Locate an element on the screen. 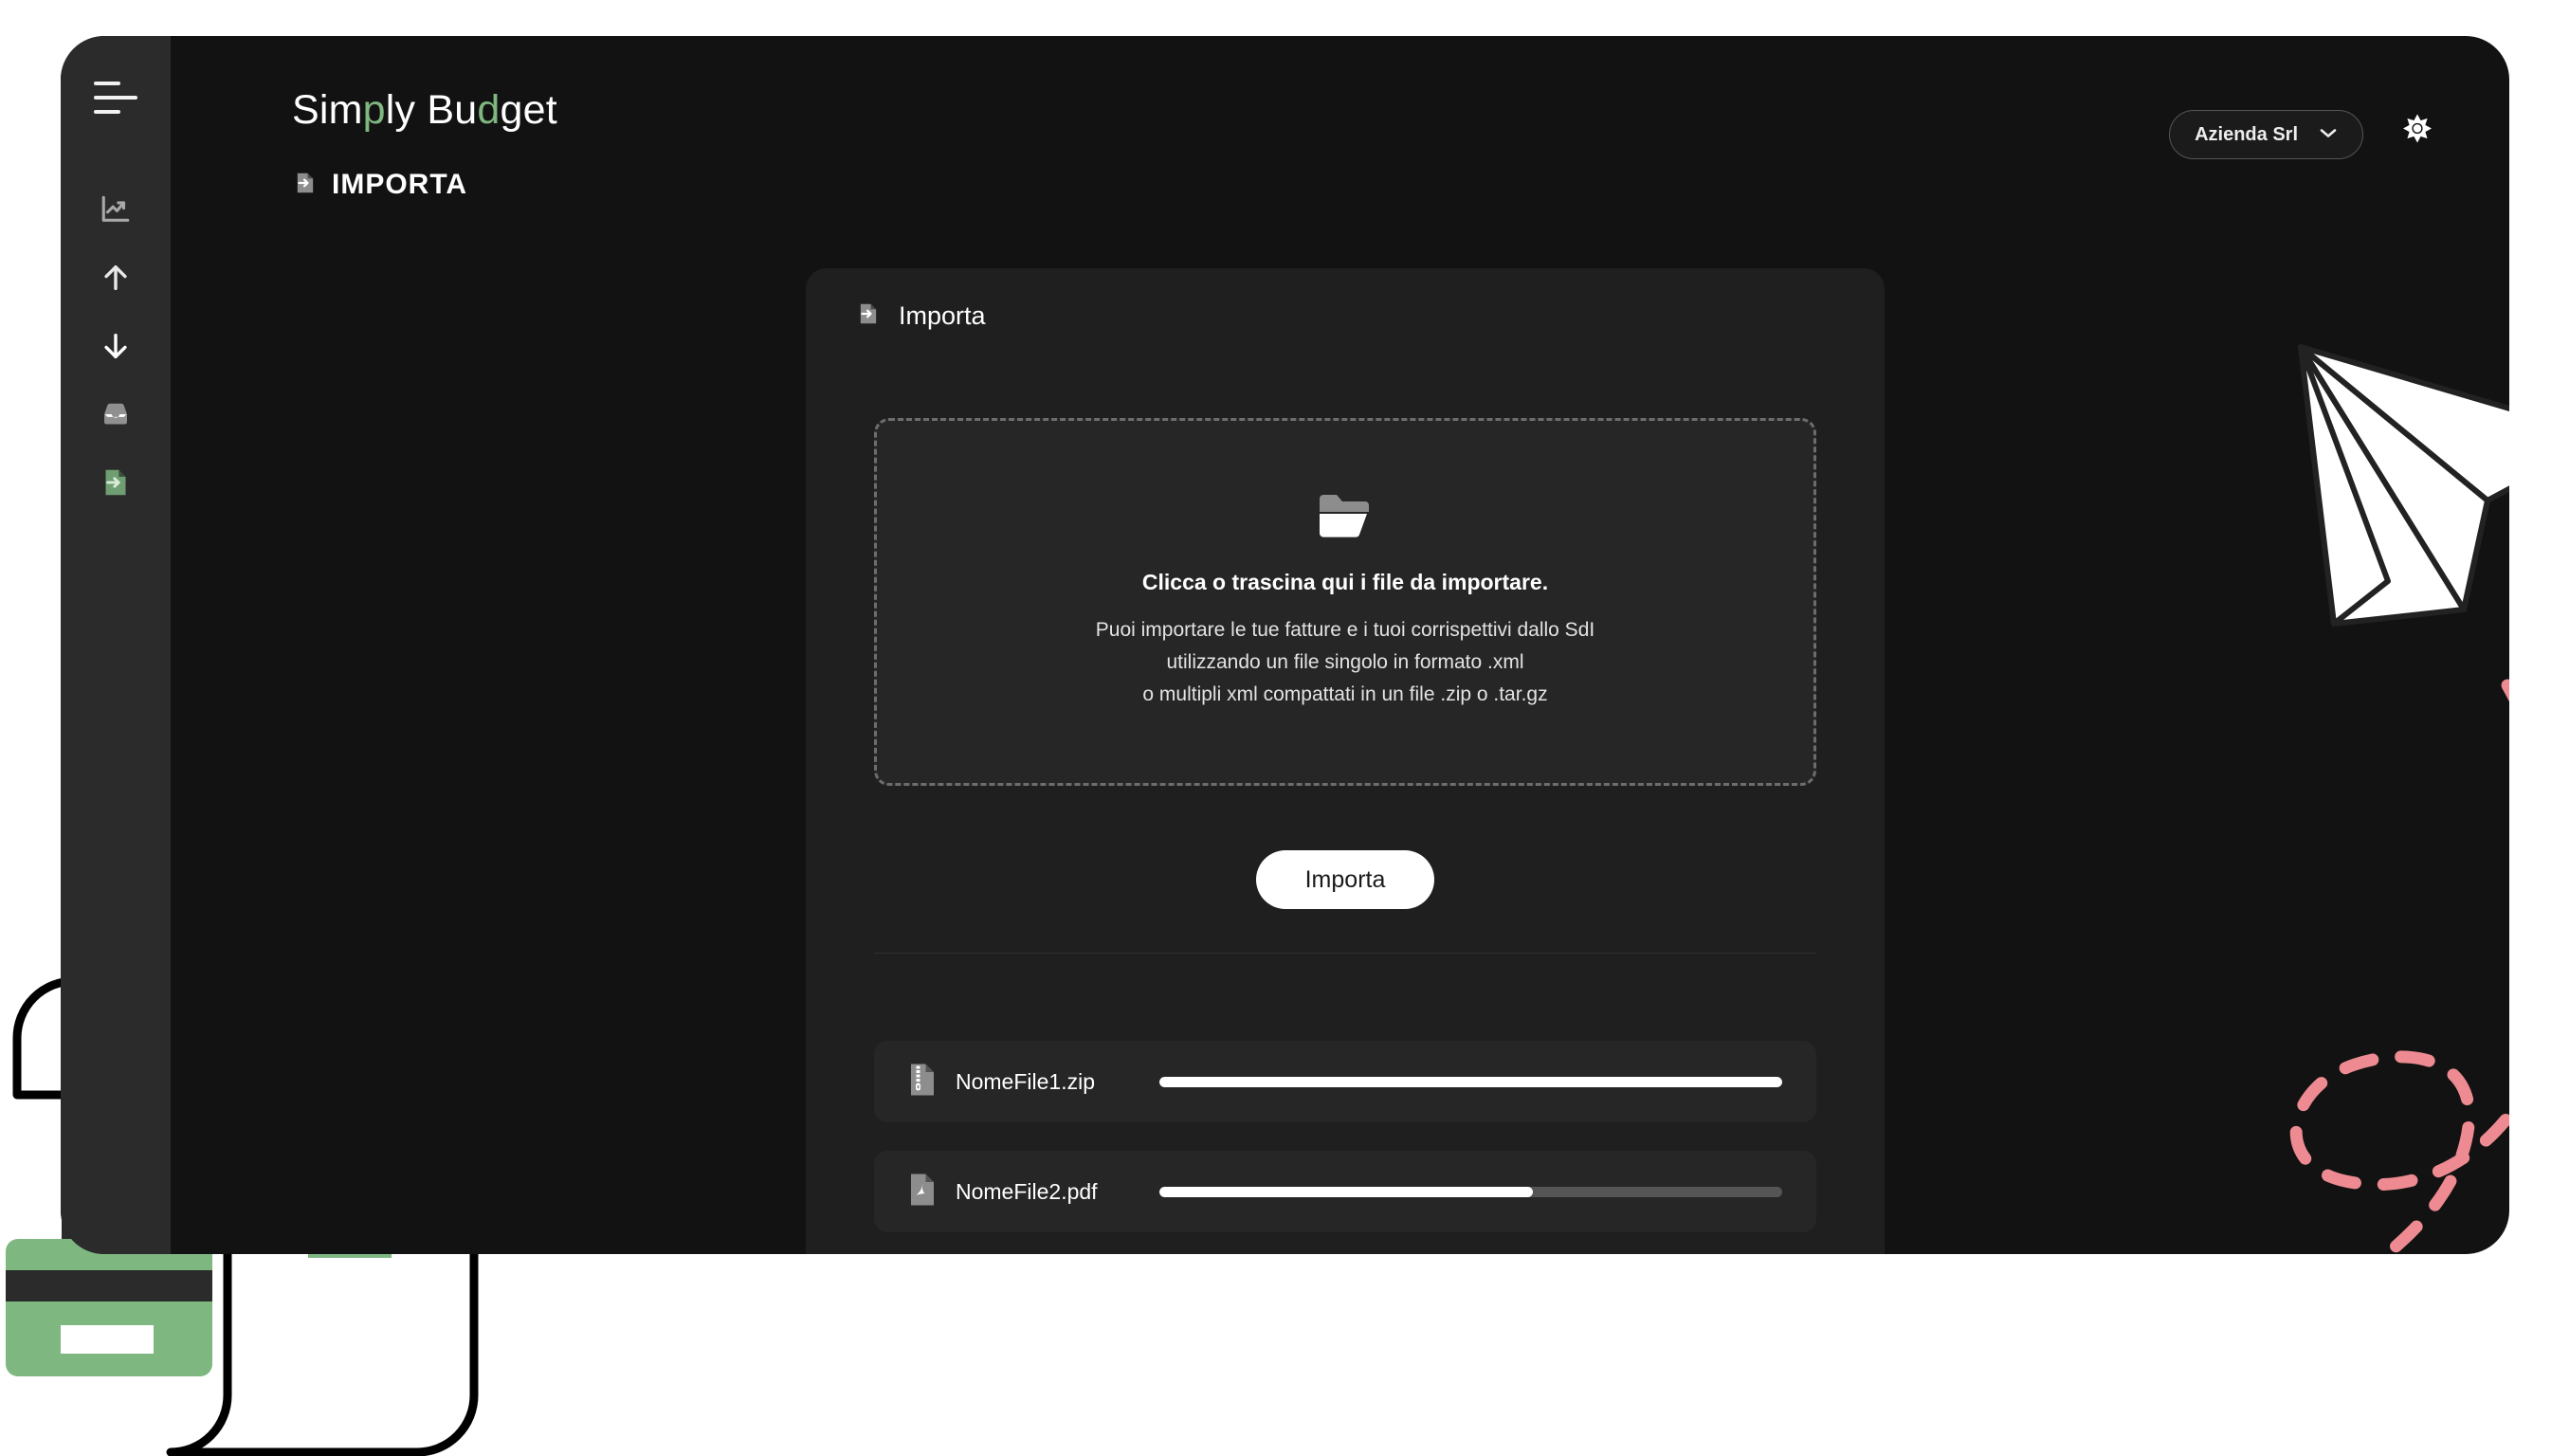  brand-part-4: d is located at coordinates (489, 110).